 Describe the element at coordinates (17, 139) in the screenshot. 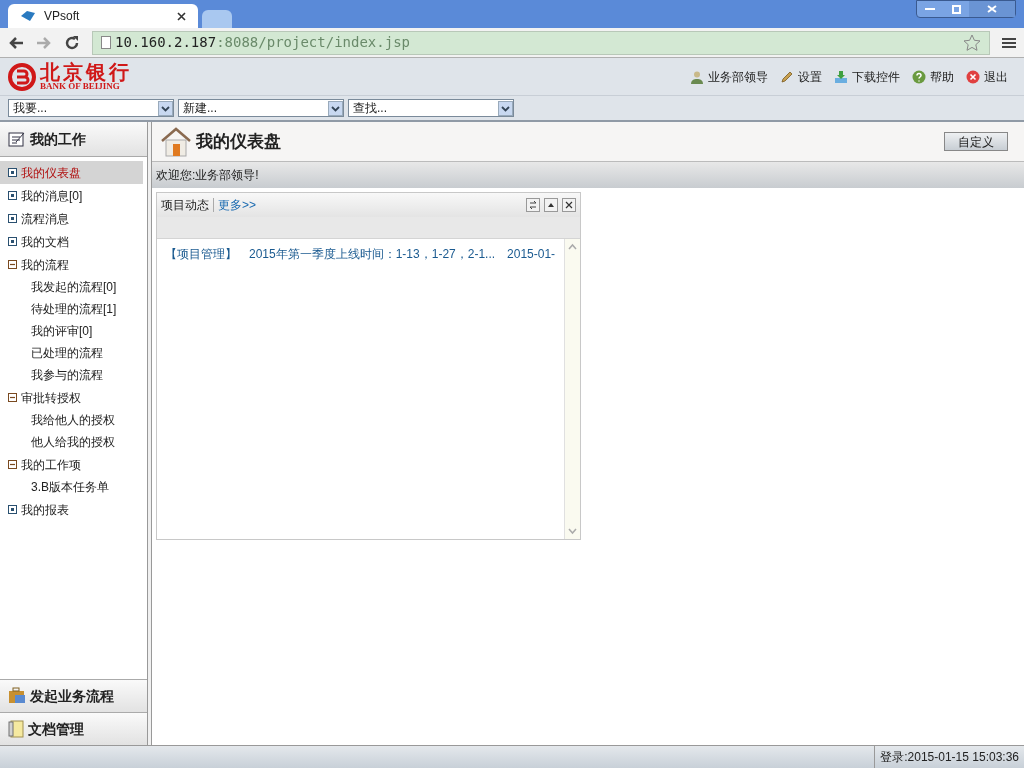

I see `notepad-icon` at that location.